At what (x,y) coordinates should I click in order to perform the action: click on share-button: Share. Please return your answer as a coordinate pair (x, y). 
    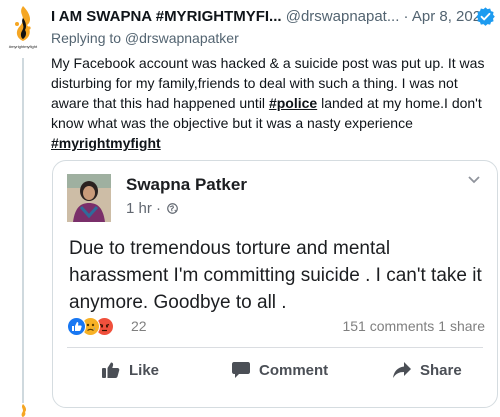
    Looking at the image, I should click on (427, 370).